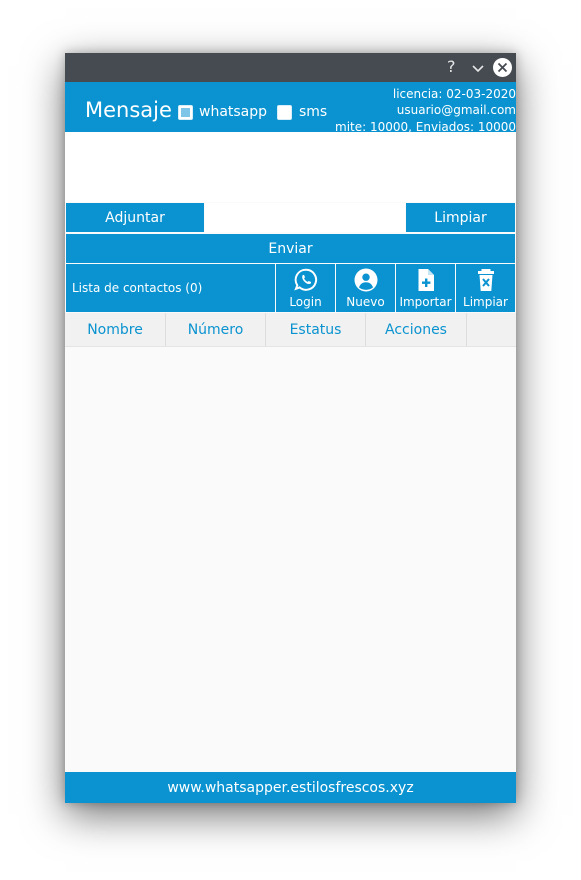 This screenshot has height=880, width=581. I want to click on trash-icon, so click(485, 280).